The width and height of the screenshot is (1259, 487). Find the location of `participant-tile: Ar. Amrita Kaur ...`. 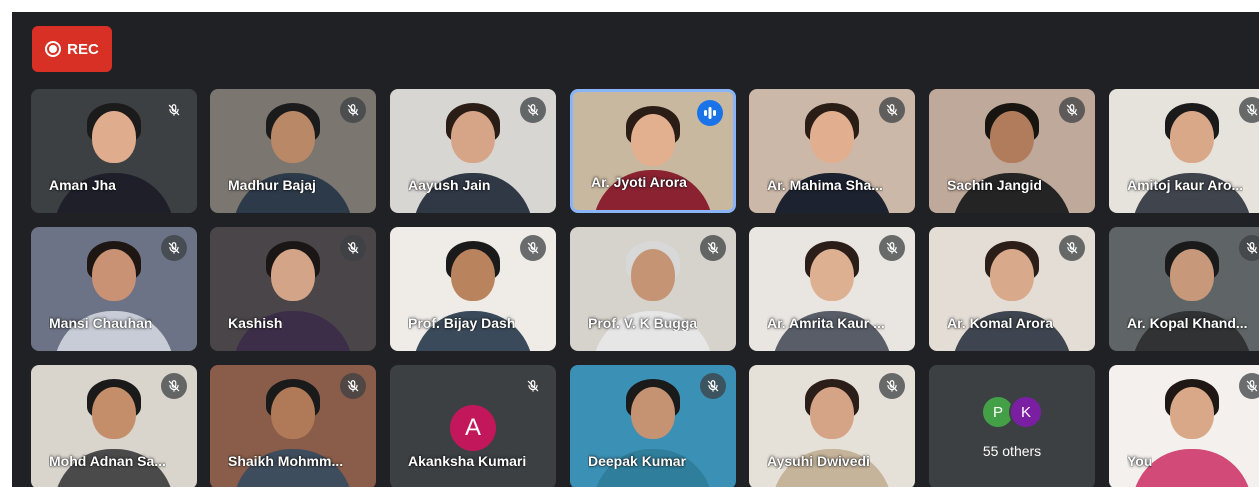

participant-tile: Ar. Amrita Kaur ... is located at coordinates (832, 289).